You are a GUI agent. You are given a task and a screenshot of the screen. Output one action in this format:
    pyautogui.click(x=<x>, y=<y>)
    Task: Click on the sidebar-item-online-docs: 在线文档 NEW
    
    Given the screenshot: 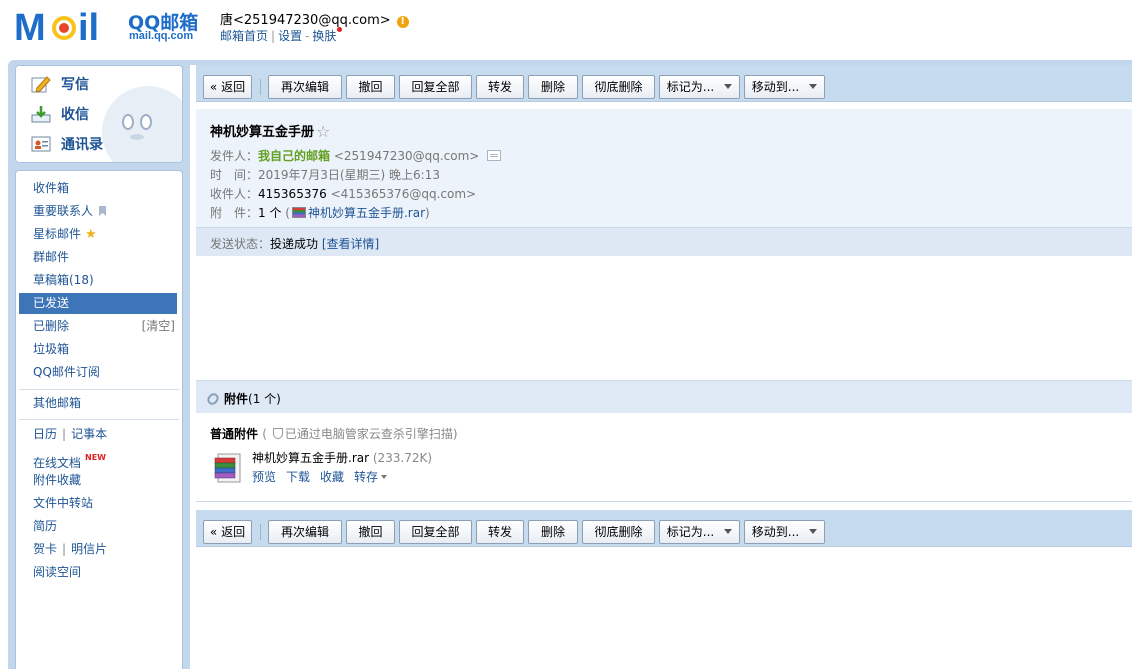 What is the action you would take?
    pyautogui.click(x=99, y=458)
    